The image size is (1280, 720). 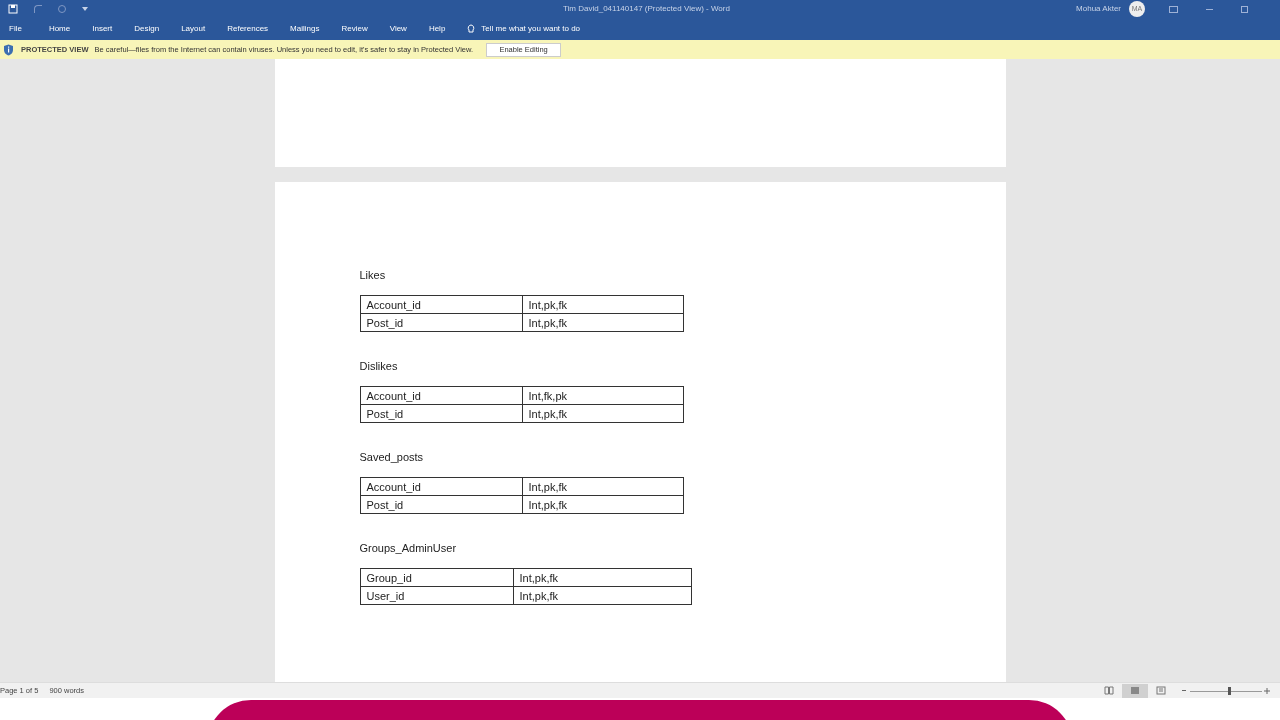 I want to click on table-title: Likes, so click(x=373, y=275).